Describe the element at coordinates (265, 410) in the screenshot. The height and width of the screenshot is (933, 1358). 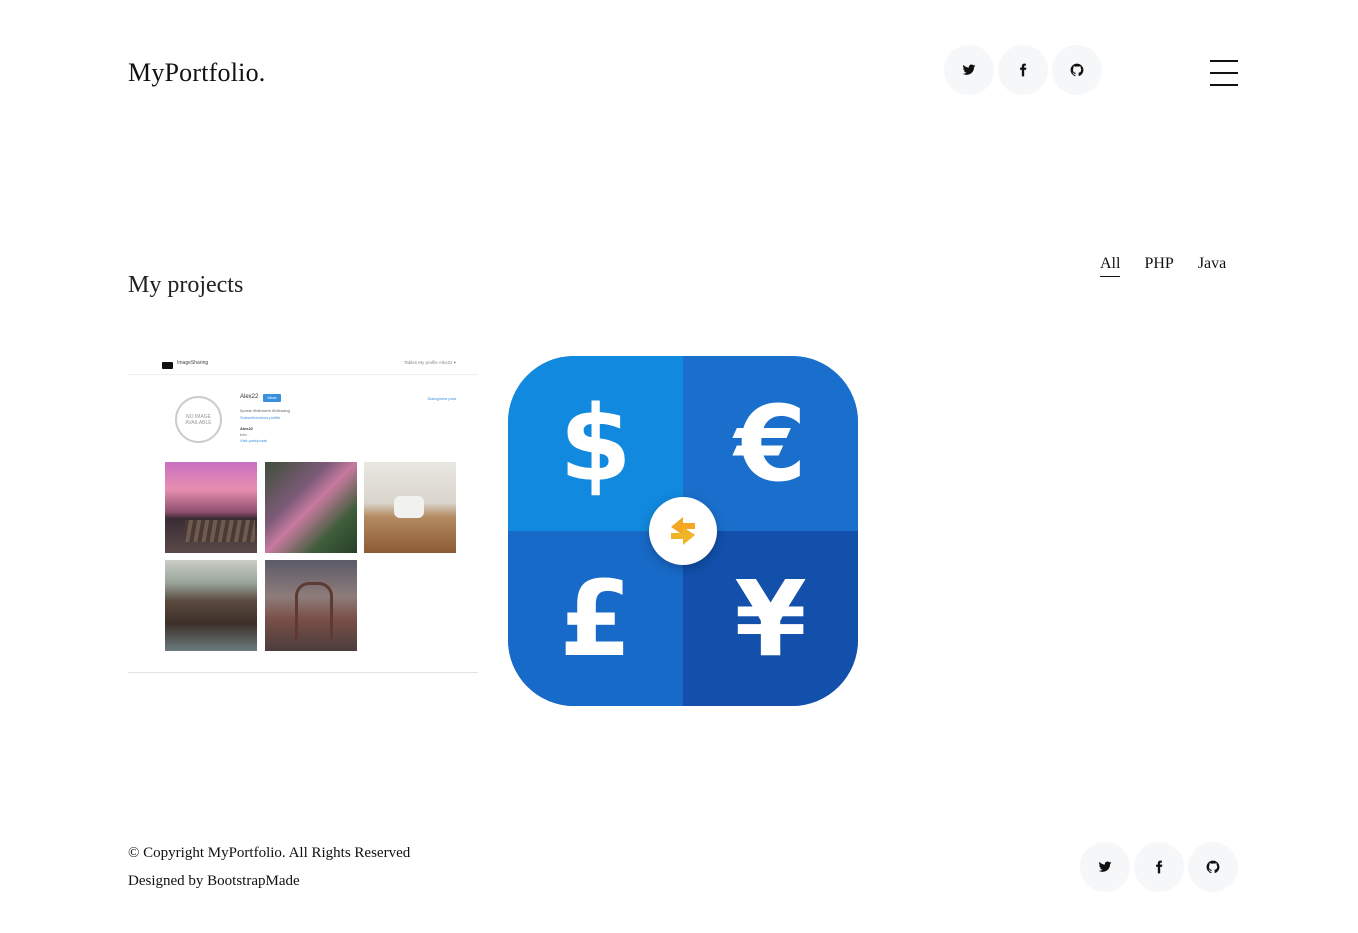
I see `preview-stats: 0posts 0followers 0following` at that location.